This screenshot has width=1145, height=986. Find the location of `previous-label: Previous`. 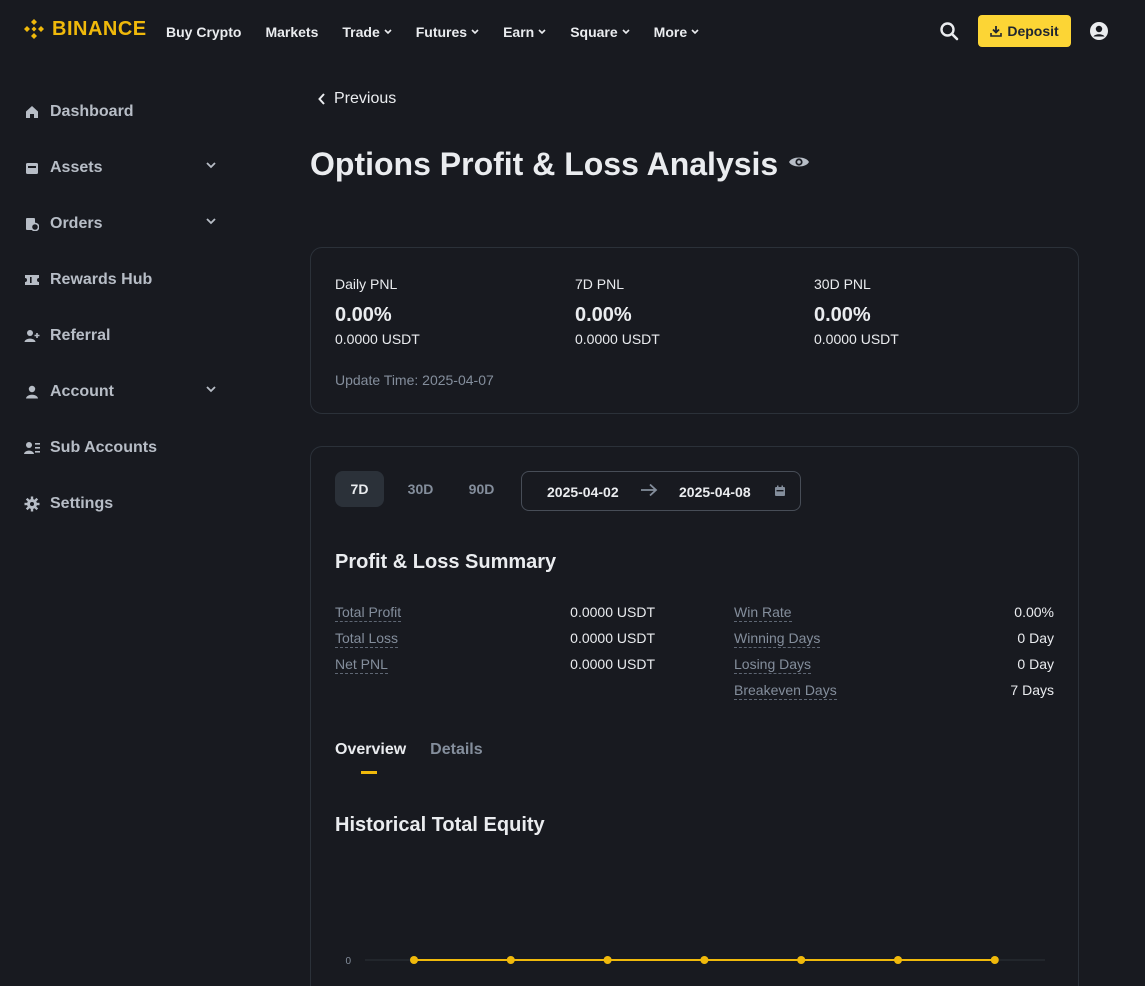

previous-label: Previous is located at coordinates (365, 98).